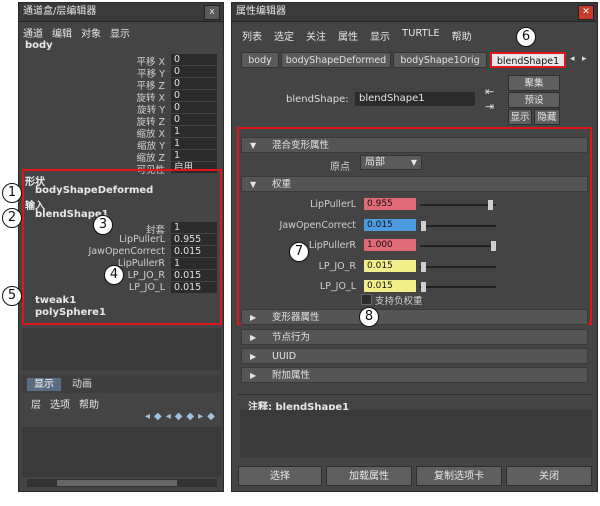  Describe the element at coordinates (526, 37) in the screenshot. I see `marker-6: 6` at that location.